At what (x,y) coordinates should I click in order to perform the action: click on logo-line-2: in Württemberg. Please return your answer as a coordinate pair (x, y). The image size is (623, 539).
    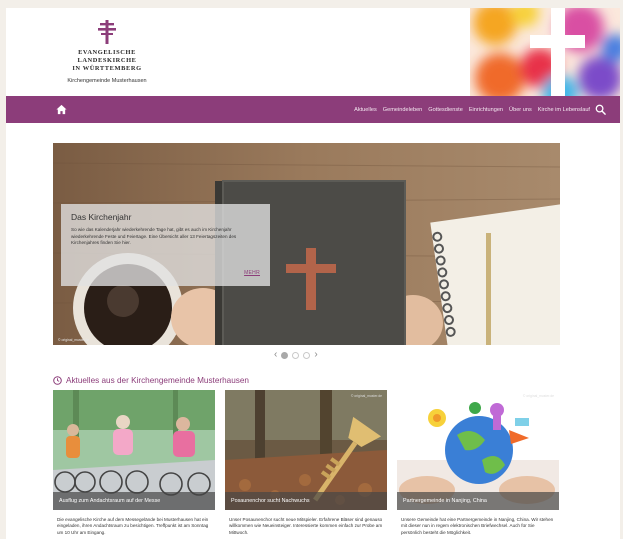
    Looking at the image, I should click on (107, 68).